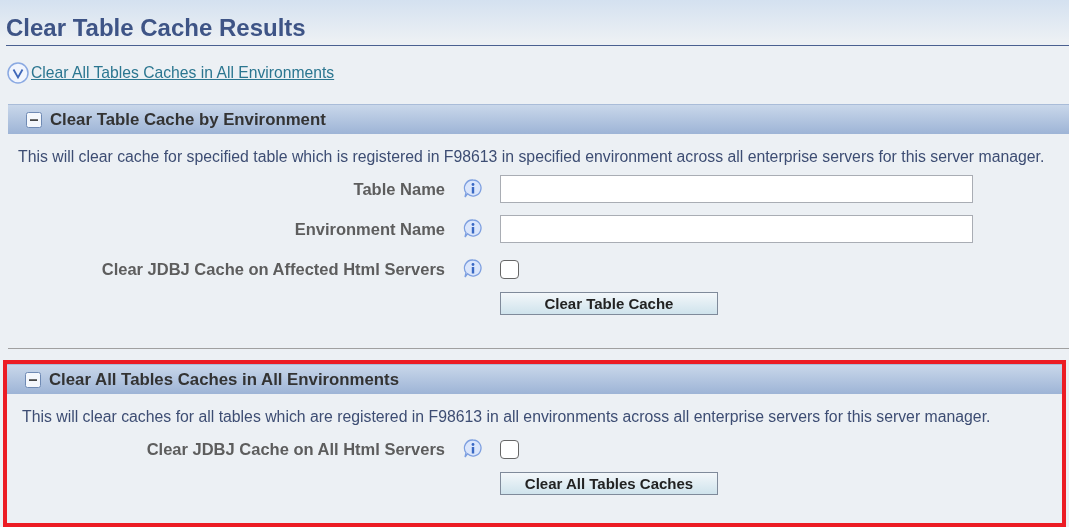 This screenshot has width=1069, height=527. I want to click on section-description: This will clear caches for all tables which are registered in F98613 in all environments across all enterprise servers for this server manager., so click(507, 417).